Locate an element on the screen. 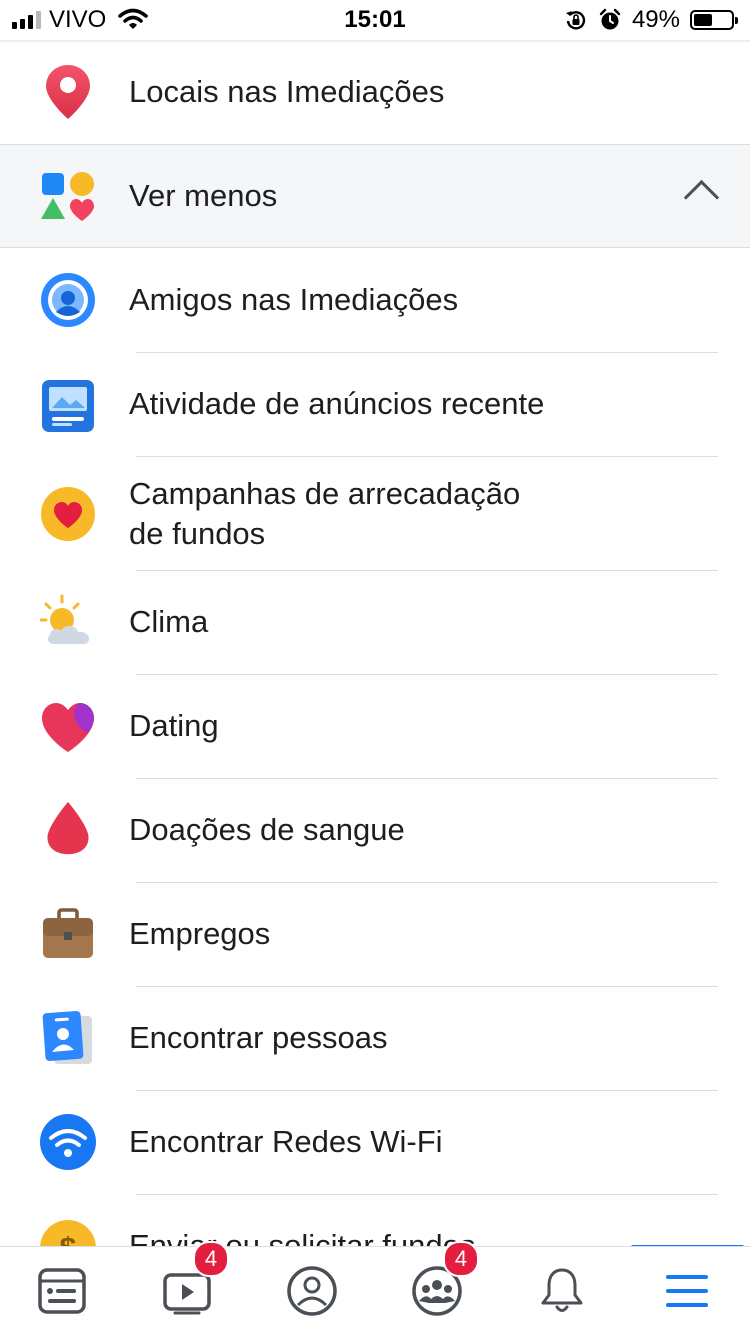 The height and width of the screenshot is (1335, 750). menu-item-label: Encontrar Redes Wi-Fi is located at coordinates (286, 1141).